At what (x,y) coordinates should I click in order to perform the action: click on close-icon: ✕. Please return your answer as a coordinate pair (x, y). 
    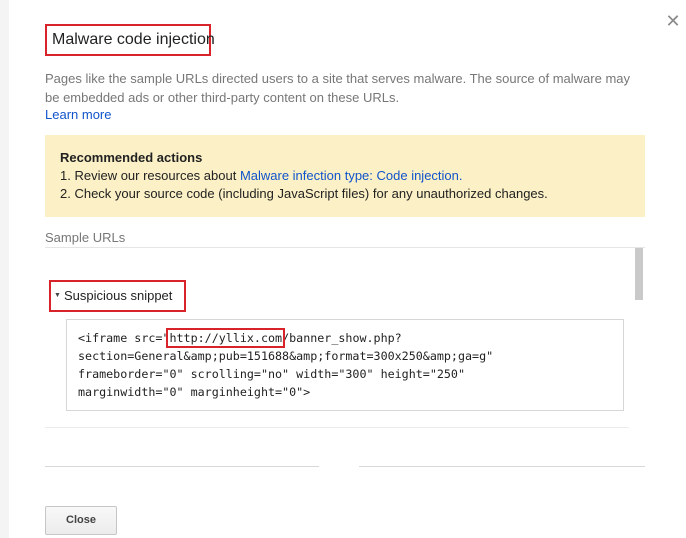
    Looking at the image, I should click on (673, 21).